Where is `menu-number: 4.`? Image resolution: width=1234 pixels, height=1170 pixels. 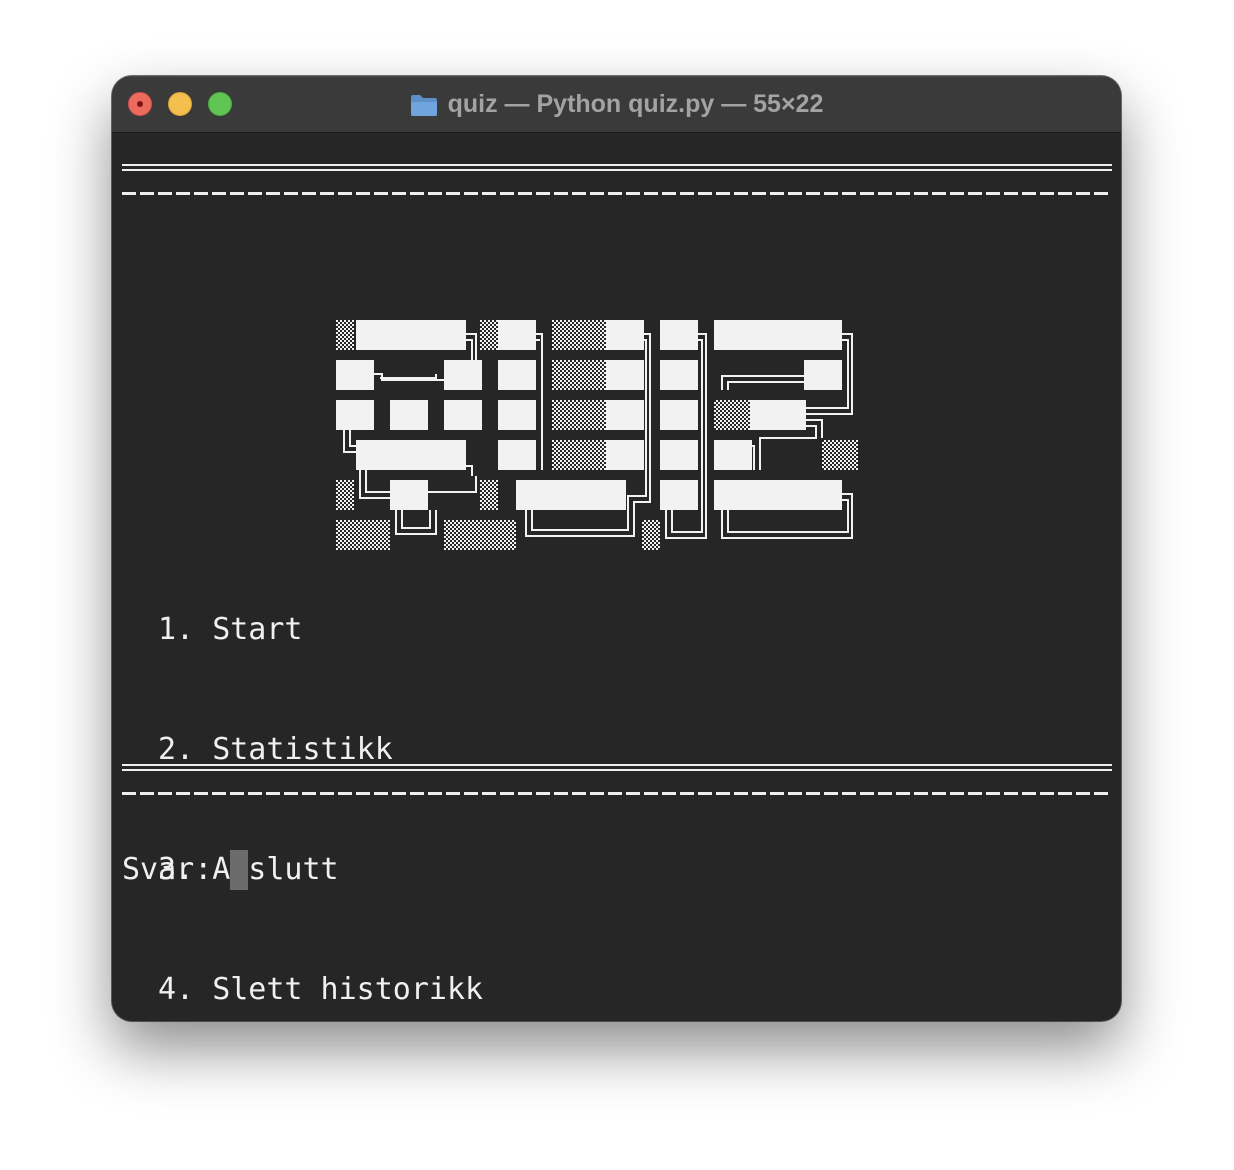
menu-number: 4. is located at coordinates (176, 989).